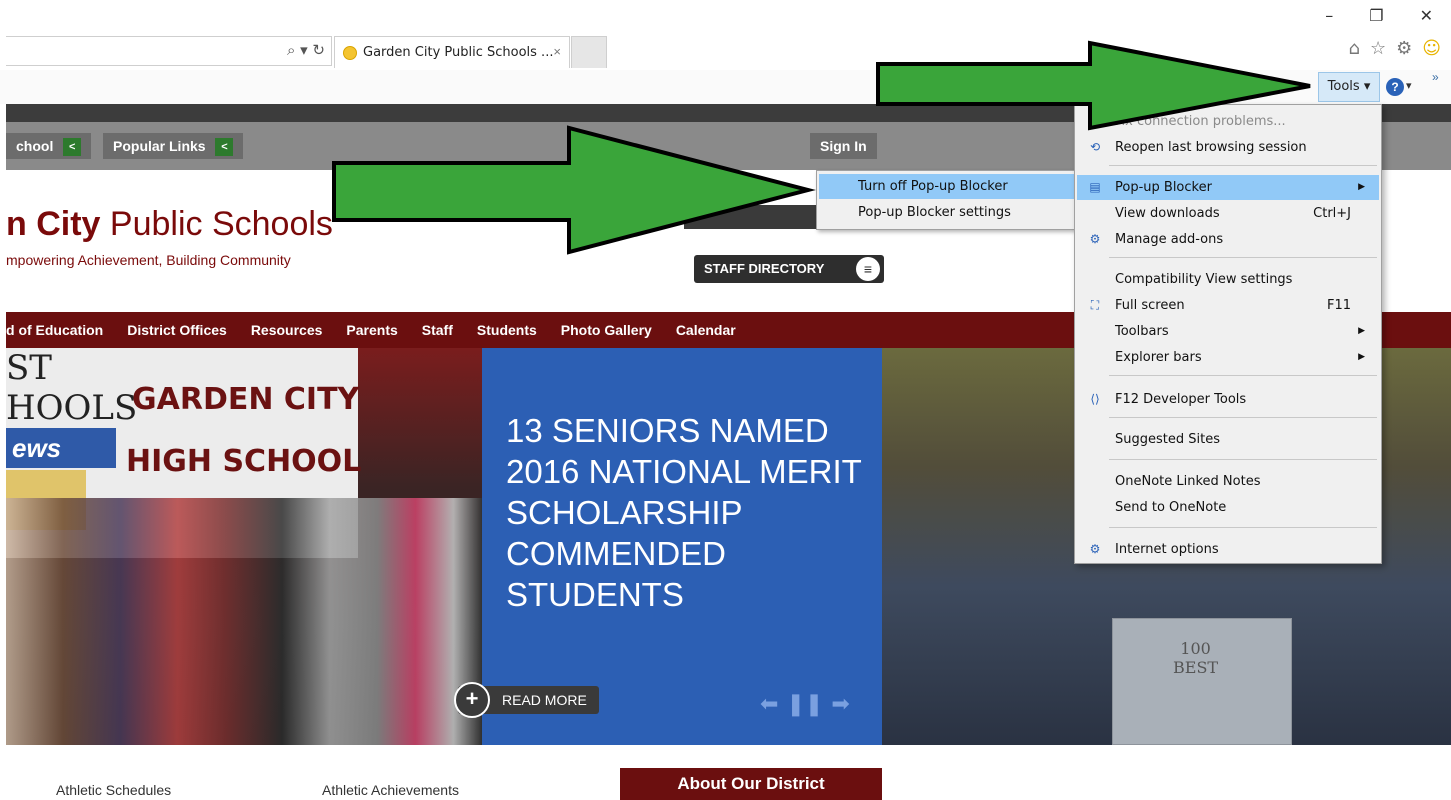 Image resolution: width=1451 pixels, height=800 pixels. I want to click on nav-item: d of Education, so click(54, 330).